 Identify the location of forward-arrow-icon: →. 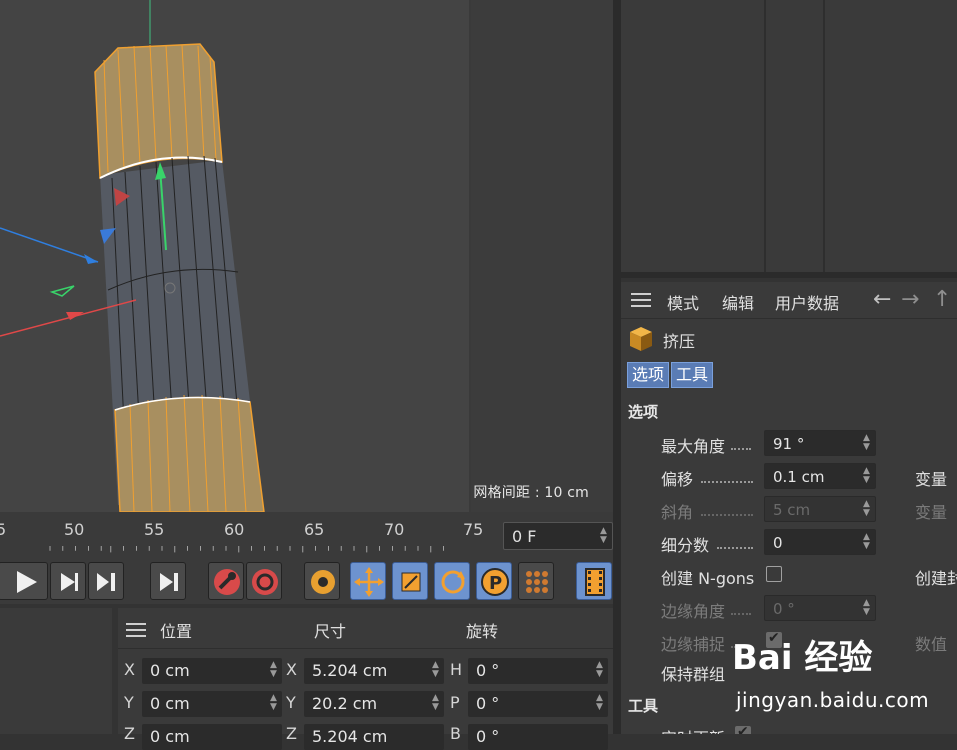
(910, 299).